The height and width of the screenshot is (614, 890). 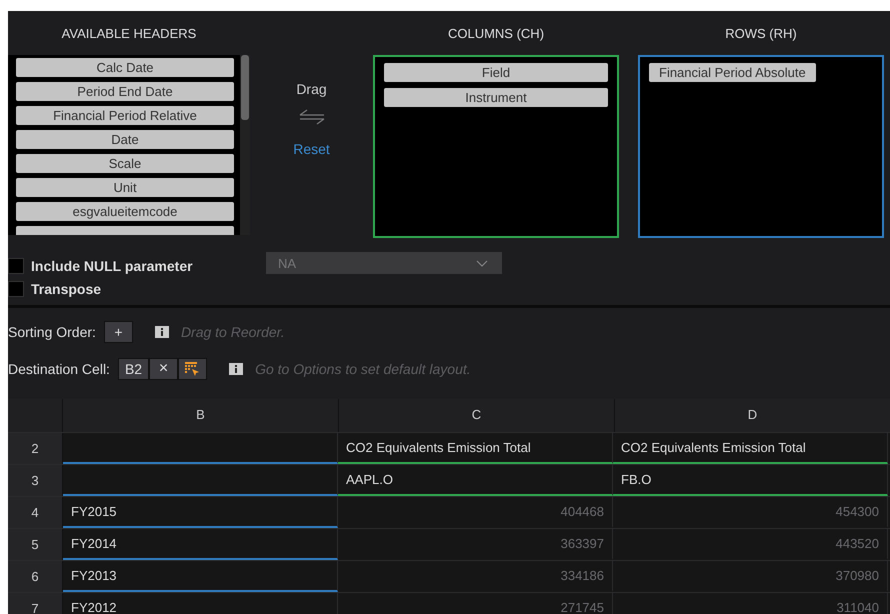 I want to click on hint-text: Go to Options to set default layout., so click(x=363, y=368).